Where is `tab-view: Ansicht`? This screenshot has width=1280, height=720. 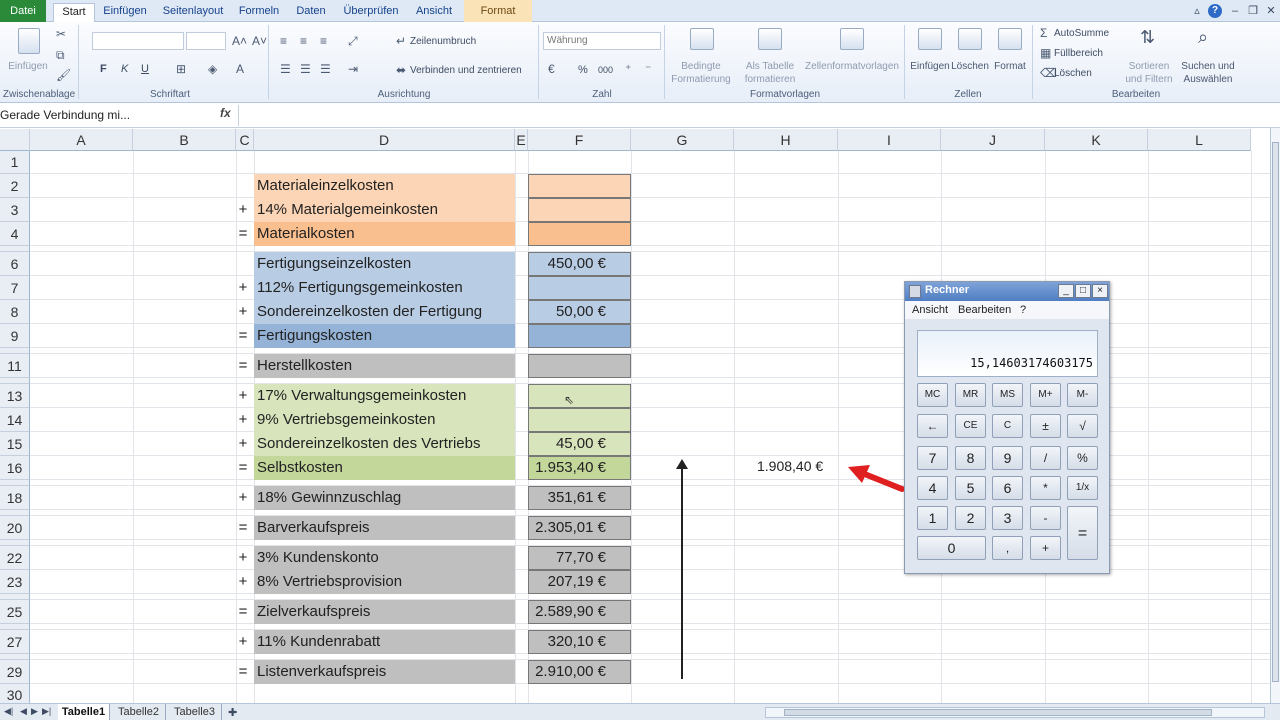
tab-view: Ansicht is located at coordinates (434, 12).